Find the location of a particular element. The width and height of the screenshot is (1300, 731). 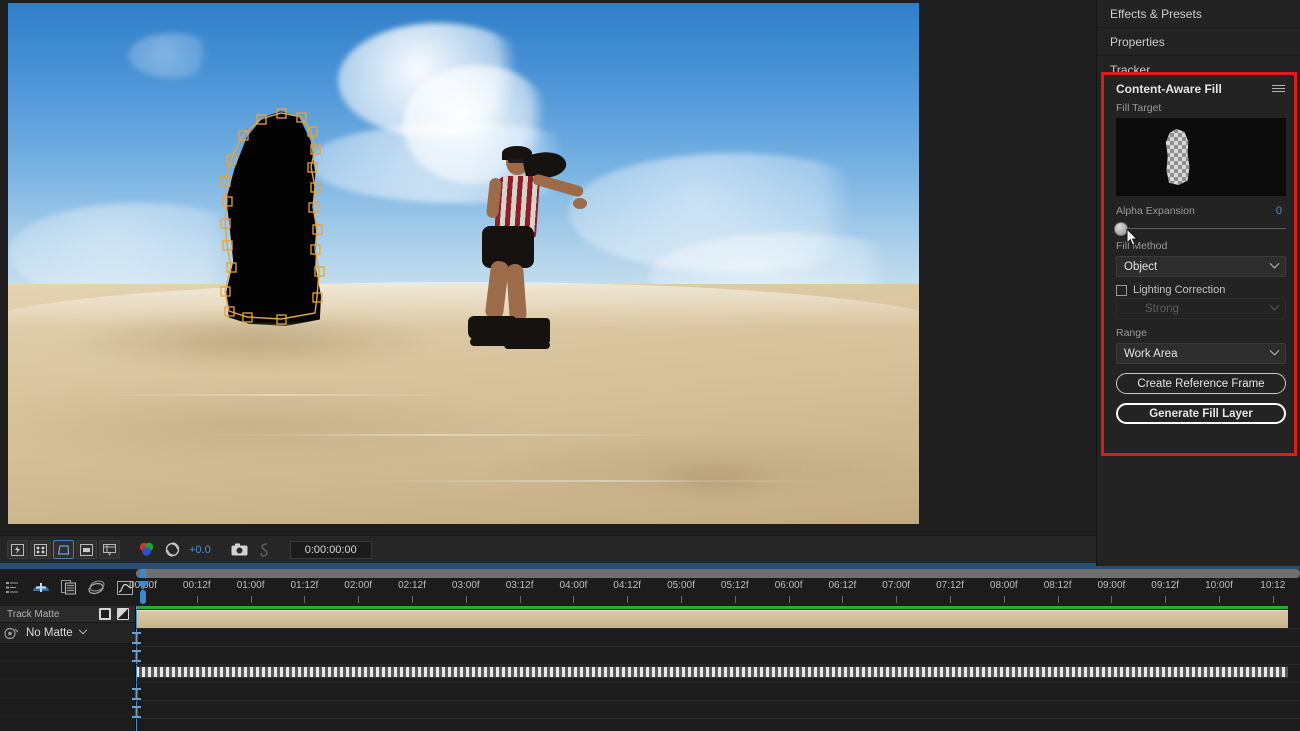

fill-target-preview is located at coordinates (1201, 157).